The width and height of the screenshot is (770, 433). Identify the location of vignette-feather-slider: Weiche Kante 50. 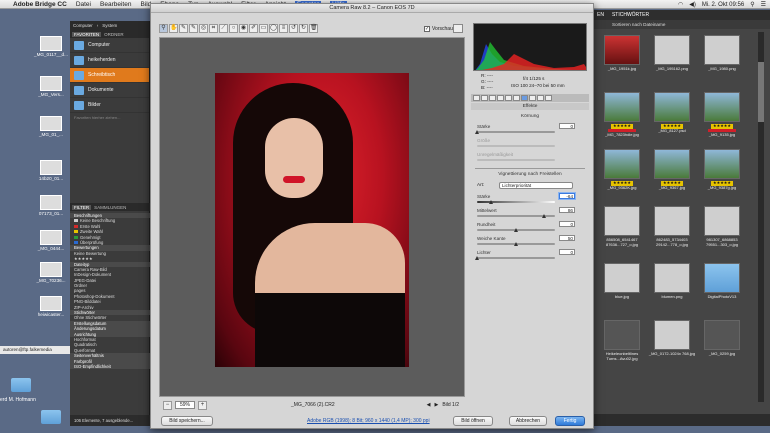
(531, 241).